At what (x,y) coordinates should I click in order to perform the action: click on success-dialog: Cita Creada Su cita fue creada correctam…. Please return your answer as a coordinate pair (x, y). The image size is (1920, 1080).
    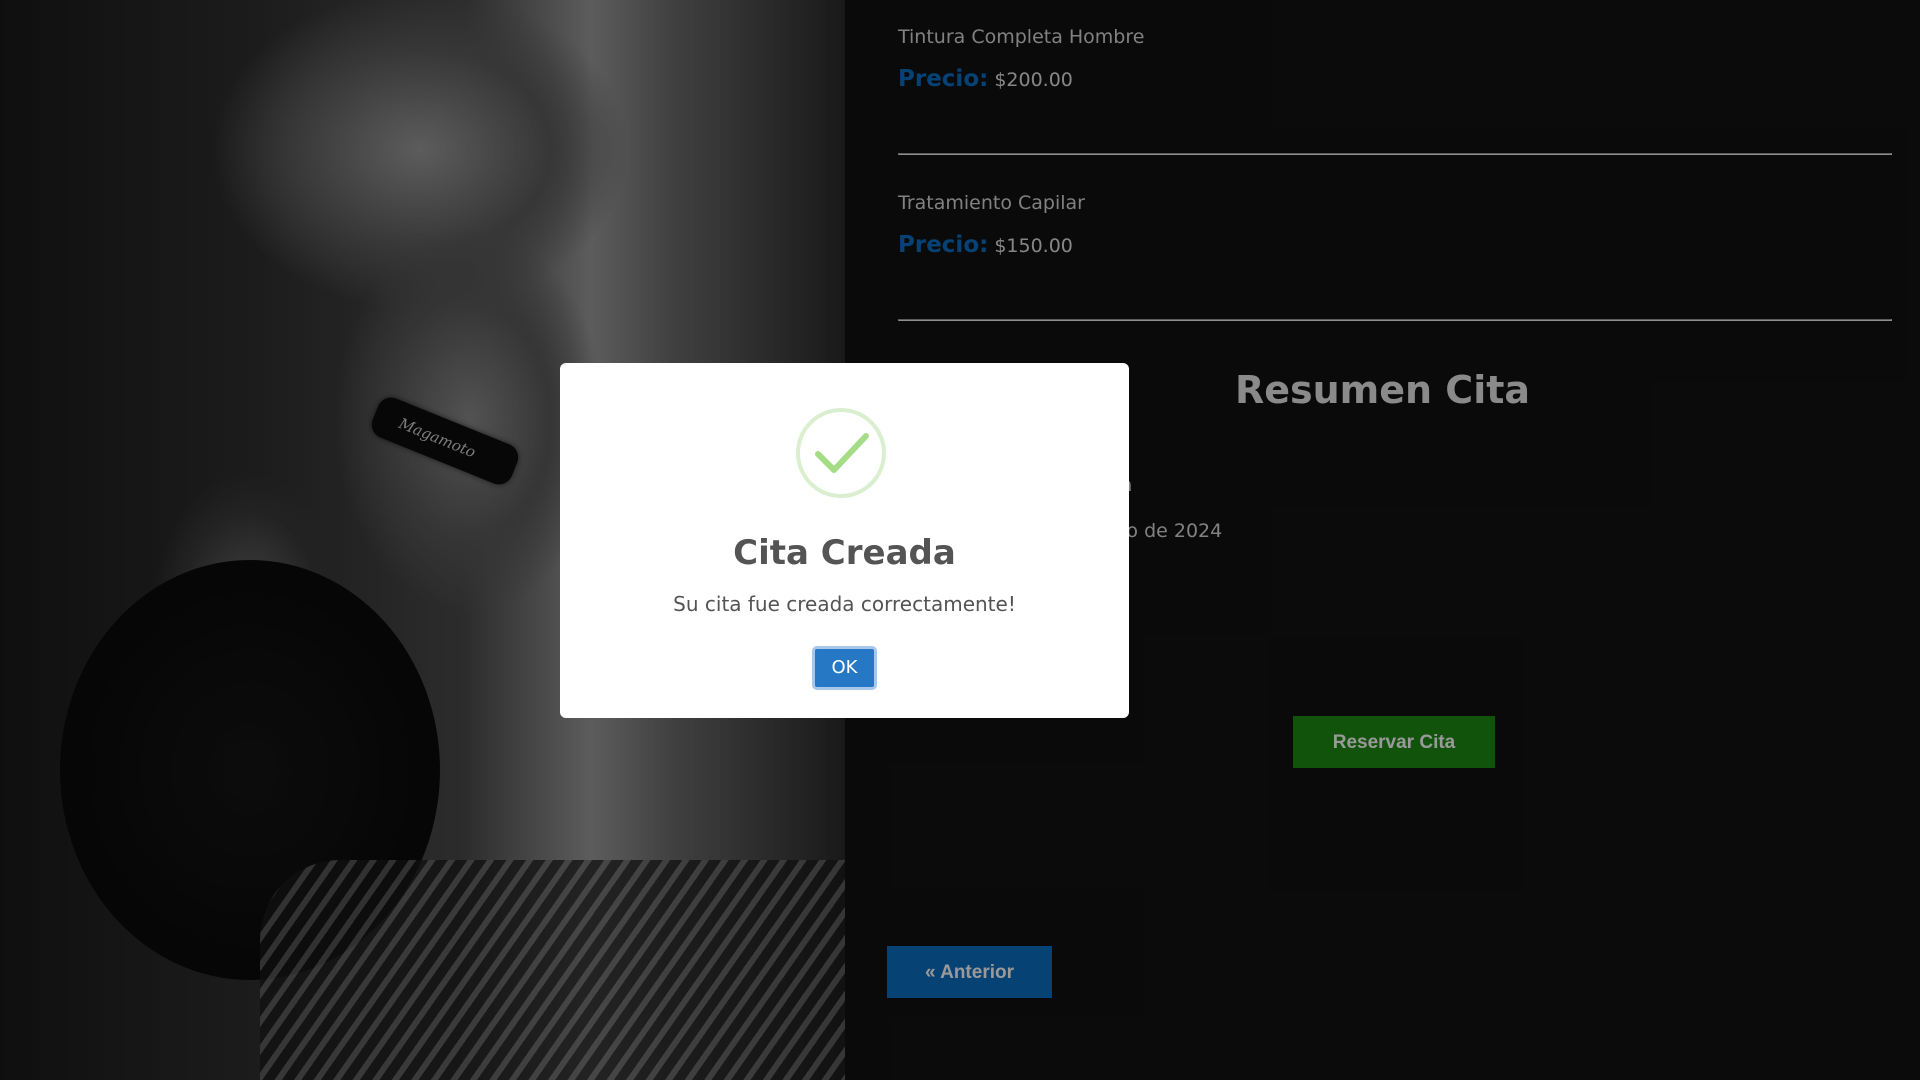
    Looking at the image, I should click on (844, 540).